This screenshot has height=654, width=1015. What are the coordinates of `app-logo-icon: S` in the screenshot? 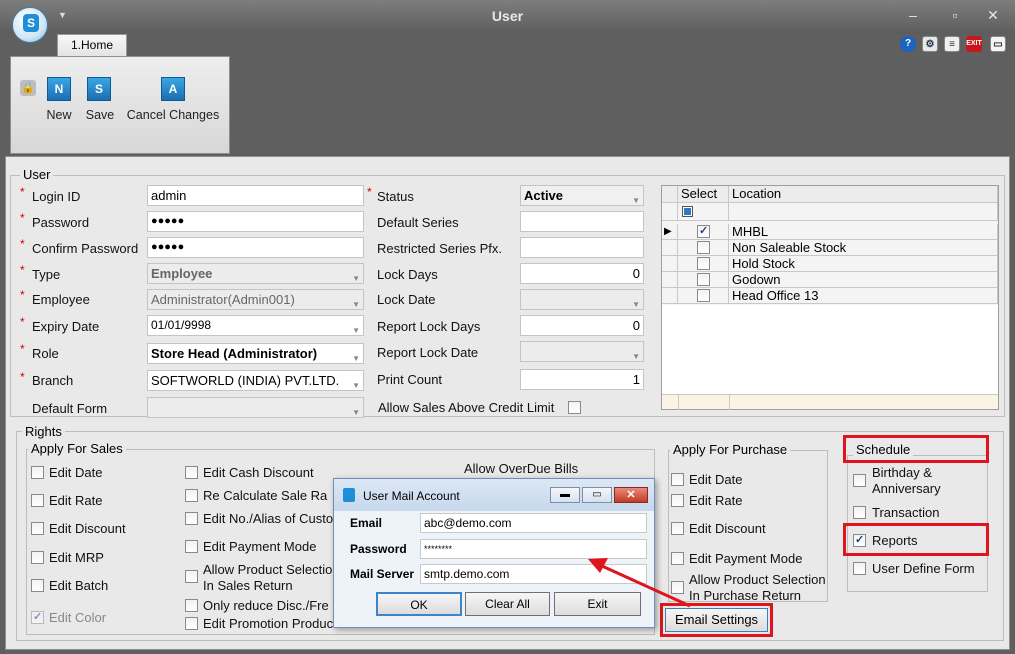 It's located at (30, 25).